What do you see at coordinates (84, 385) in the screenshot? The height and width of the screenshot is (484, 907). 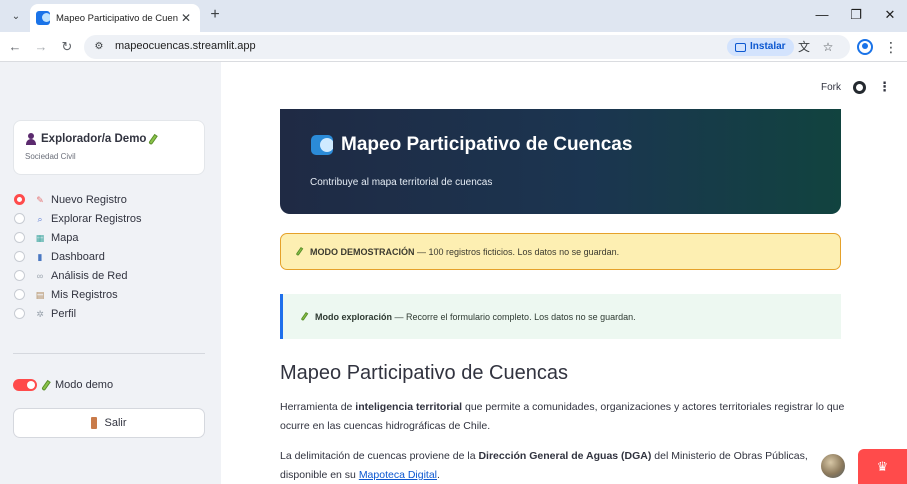 I see `demo-mode-label: Modo demo` at bounding box center [84, 385].